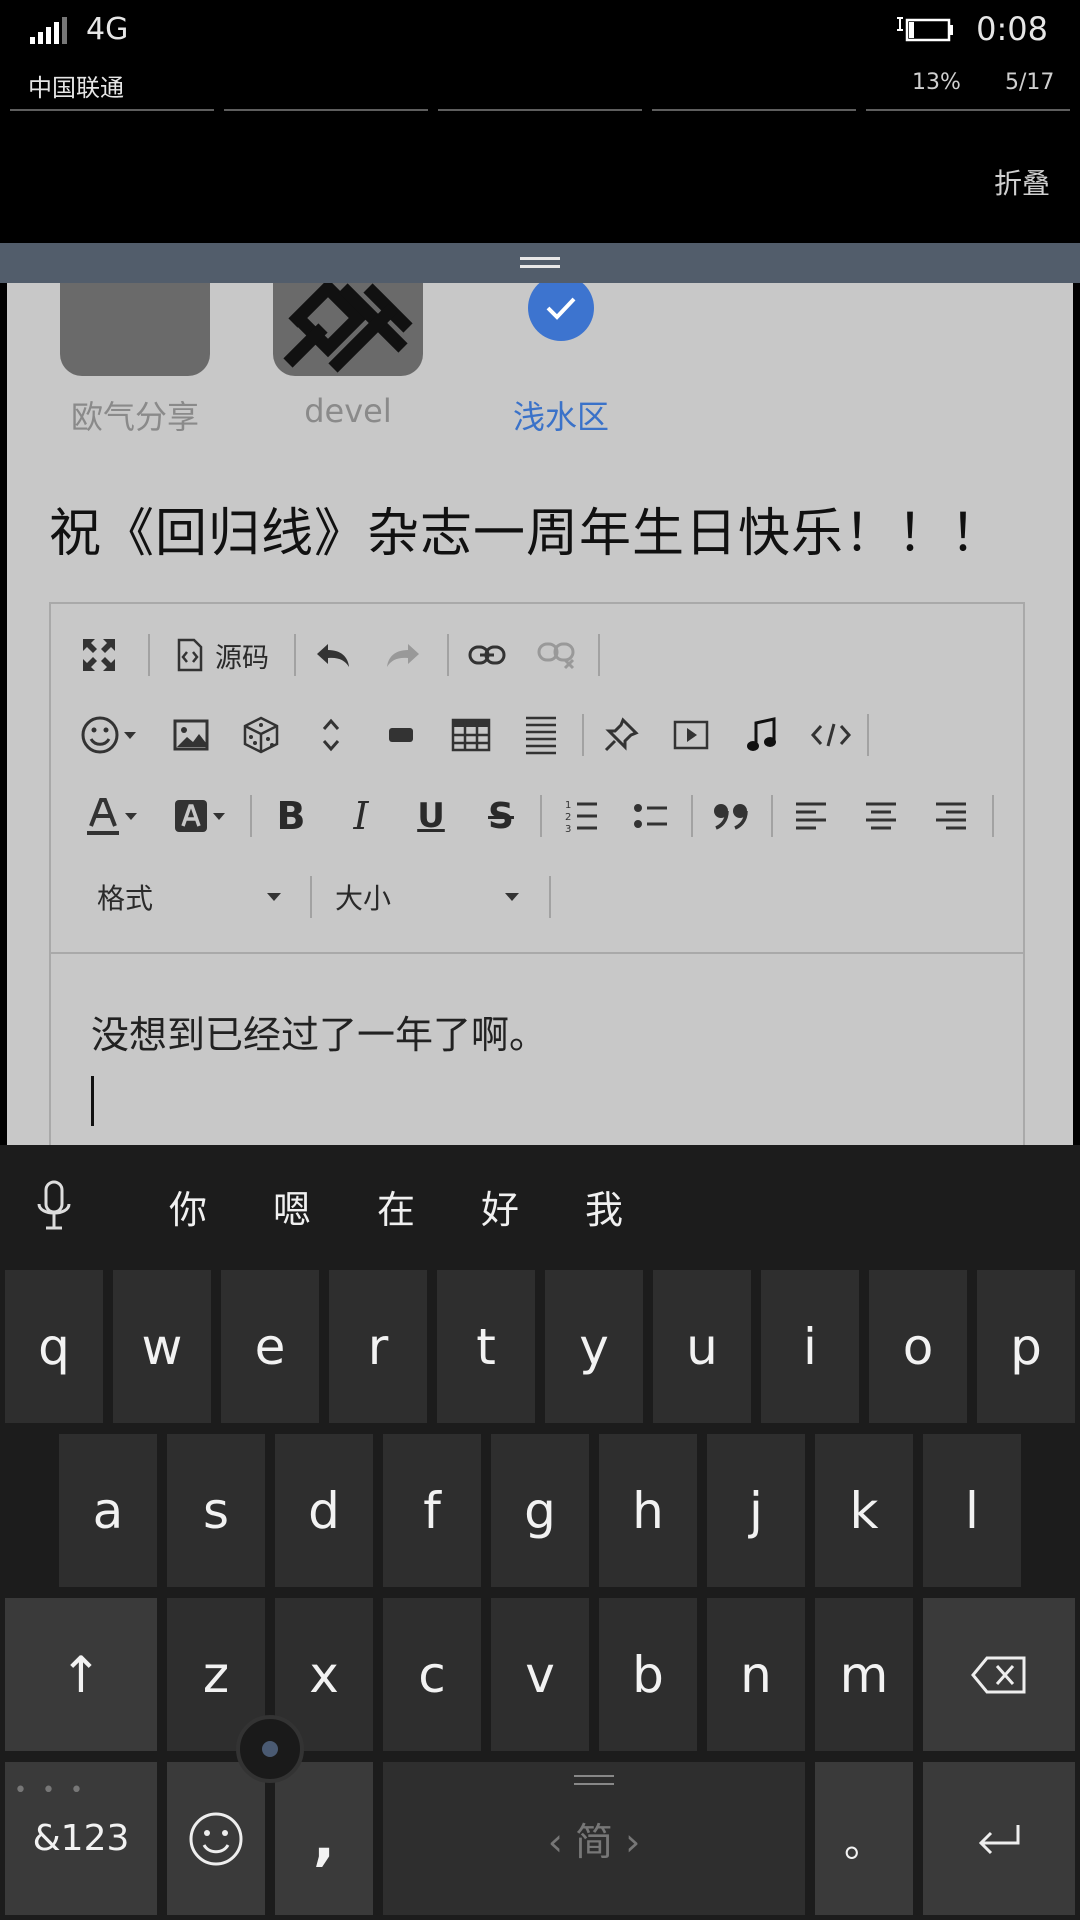  What do you see at coordinates (50, 30) in the screenshot?
I see `signal-icon` at bounding box center [50, 30].